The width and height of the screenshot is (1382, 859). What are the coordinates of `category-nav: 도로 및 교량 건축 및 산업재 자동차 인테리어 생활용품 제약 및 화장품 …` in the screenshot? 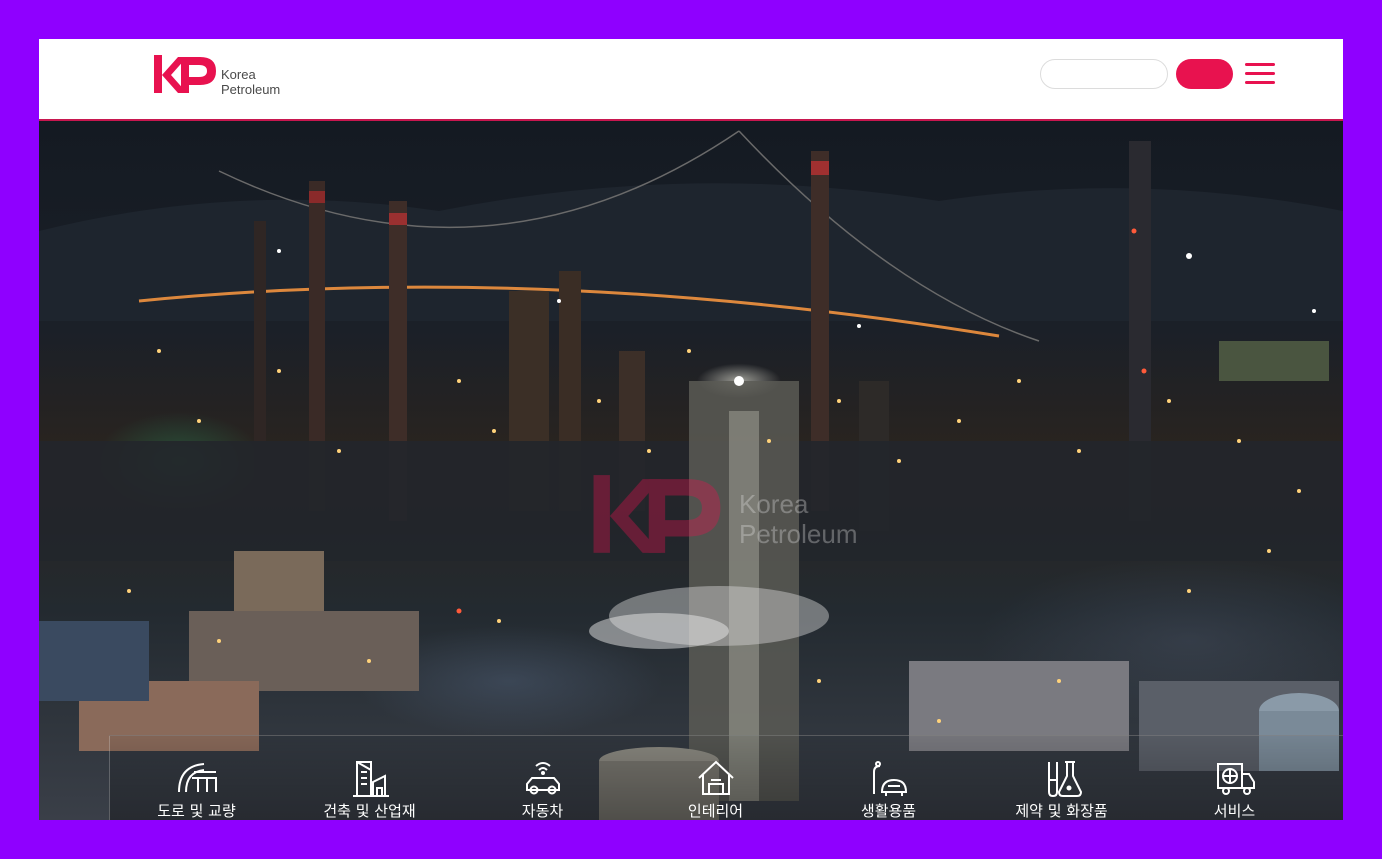 It's located at (726, 777).